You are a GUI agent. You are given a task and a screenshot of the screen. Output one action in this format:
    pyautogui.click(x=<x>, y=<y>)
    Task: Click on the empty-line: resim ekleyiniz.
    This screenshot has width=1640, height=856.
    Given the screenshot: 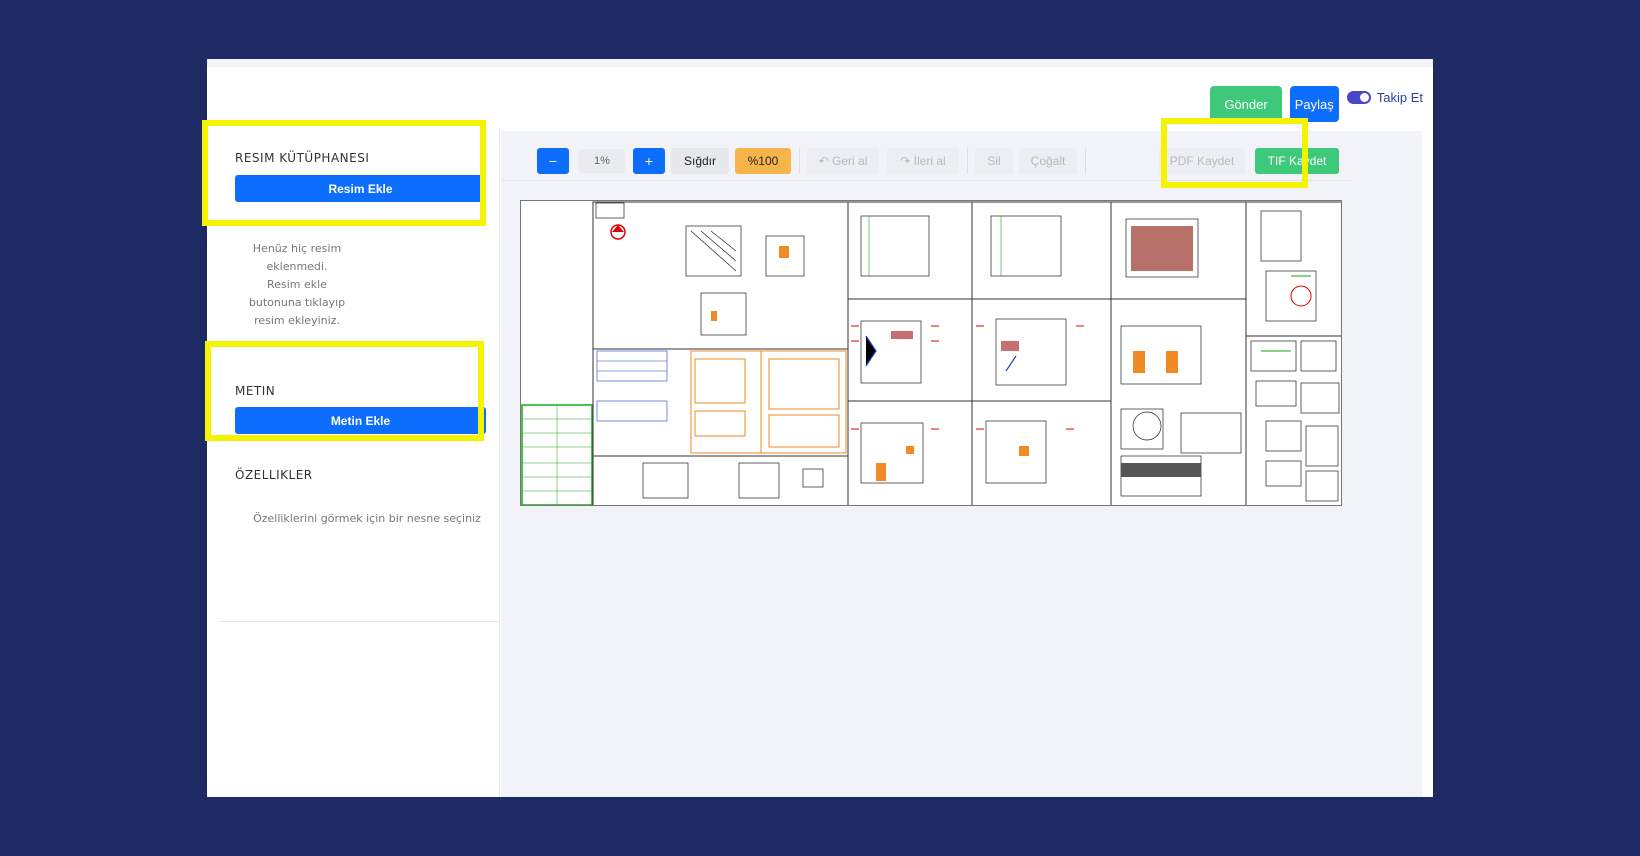 What is the action you would take?
    pyautogui.click(x=297, y=320)
    